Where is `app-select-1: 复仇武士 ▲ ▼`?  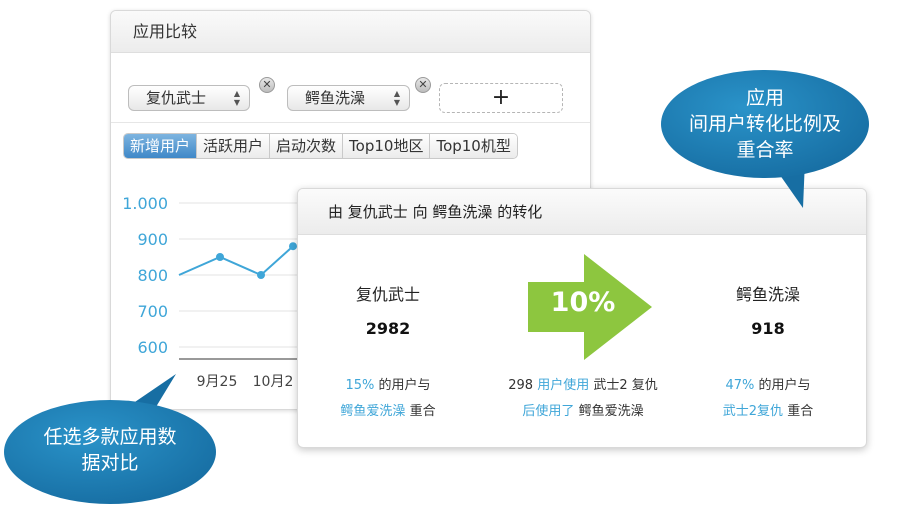 app-select-1: 复仇武士 ▲ ▼ is located at coordinates (189, 98).